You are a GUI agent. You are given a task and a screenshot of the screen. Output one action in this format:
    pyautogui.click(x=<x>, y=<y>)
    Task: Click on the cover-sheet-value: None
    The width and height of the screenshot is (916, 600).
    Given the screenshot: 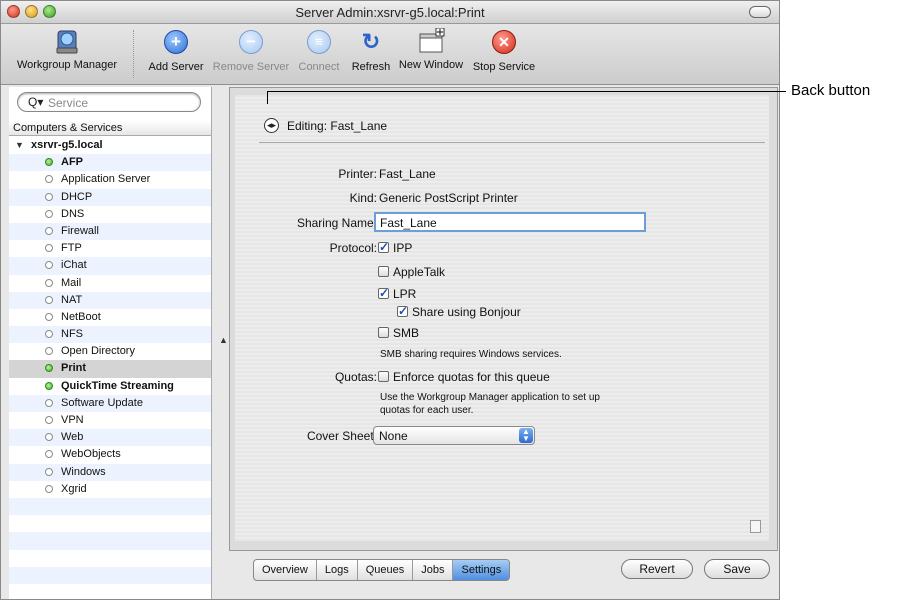 What is the action you would take?
    pyautogui.click(x=393, y=436)
    